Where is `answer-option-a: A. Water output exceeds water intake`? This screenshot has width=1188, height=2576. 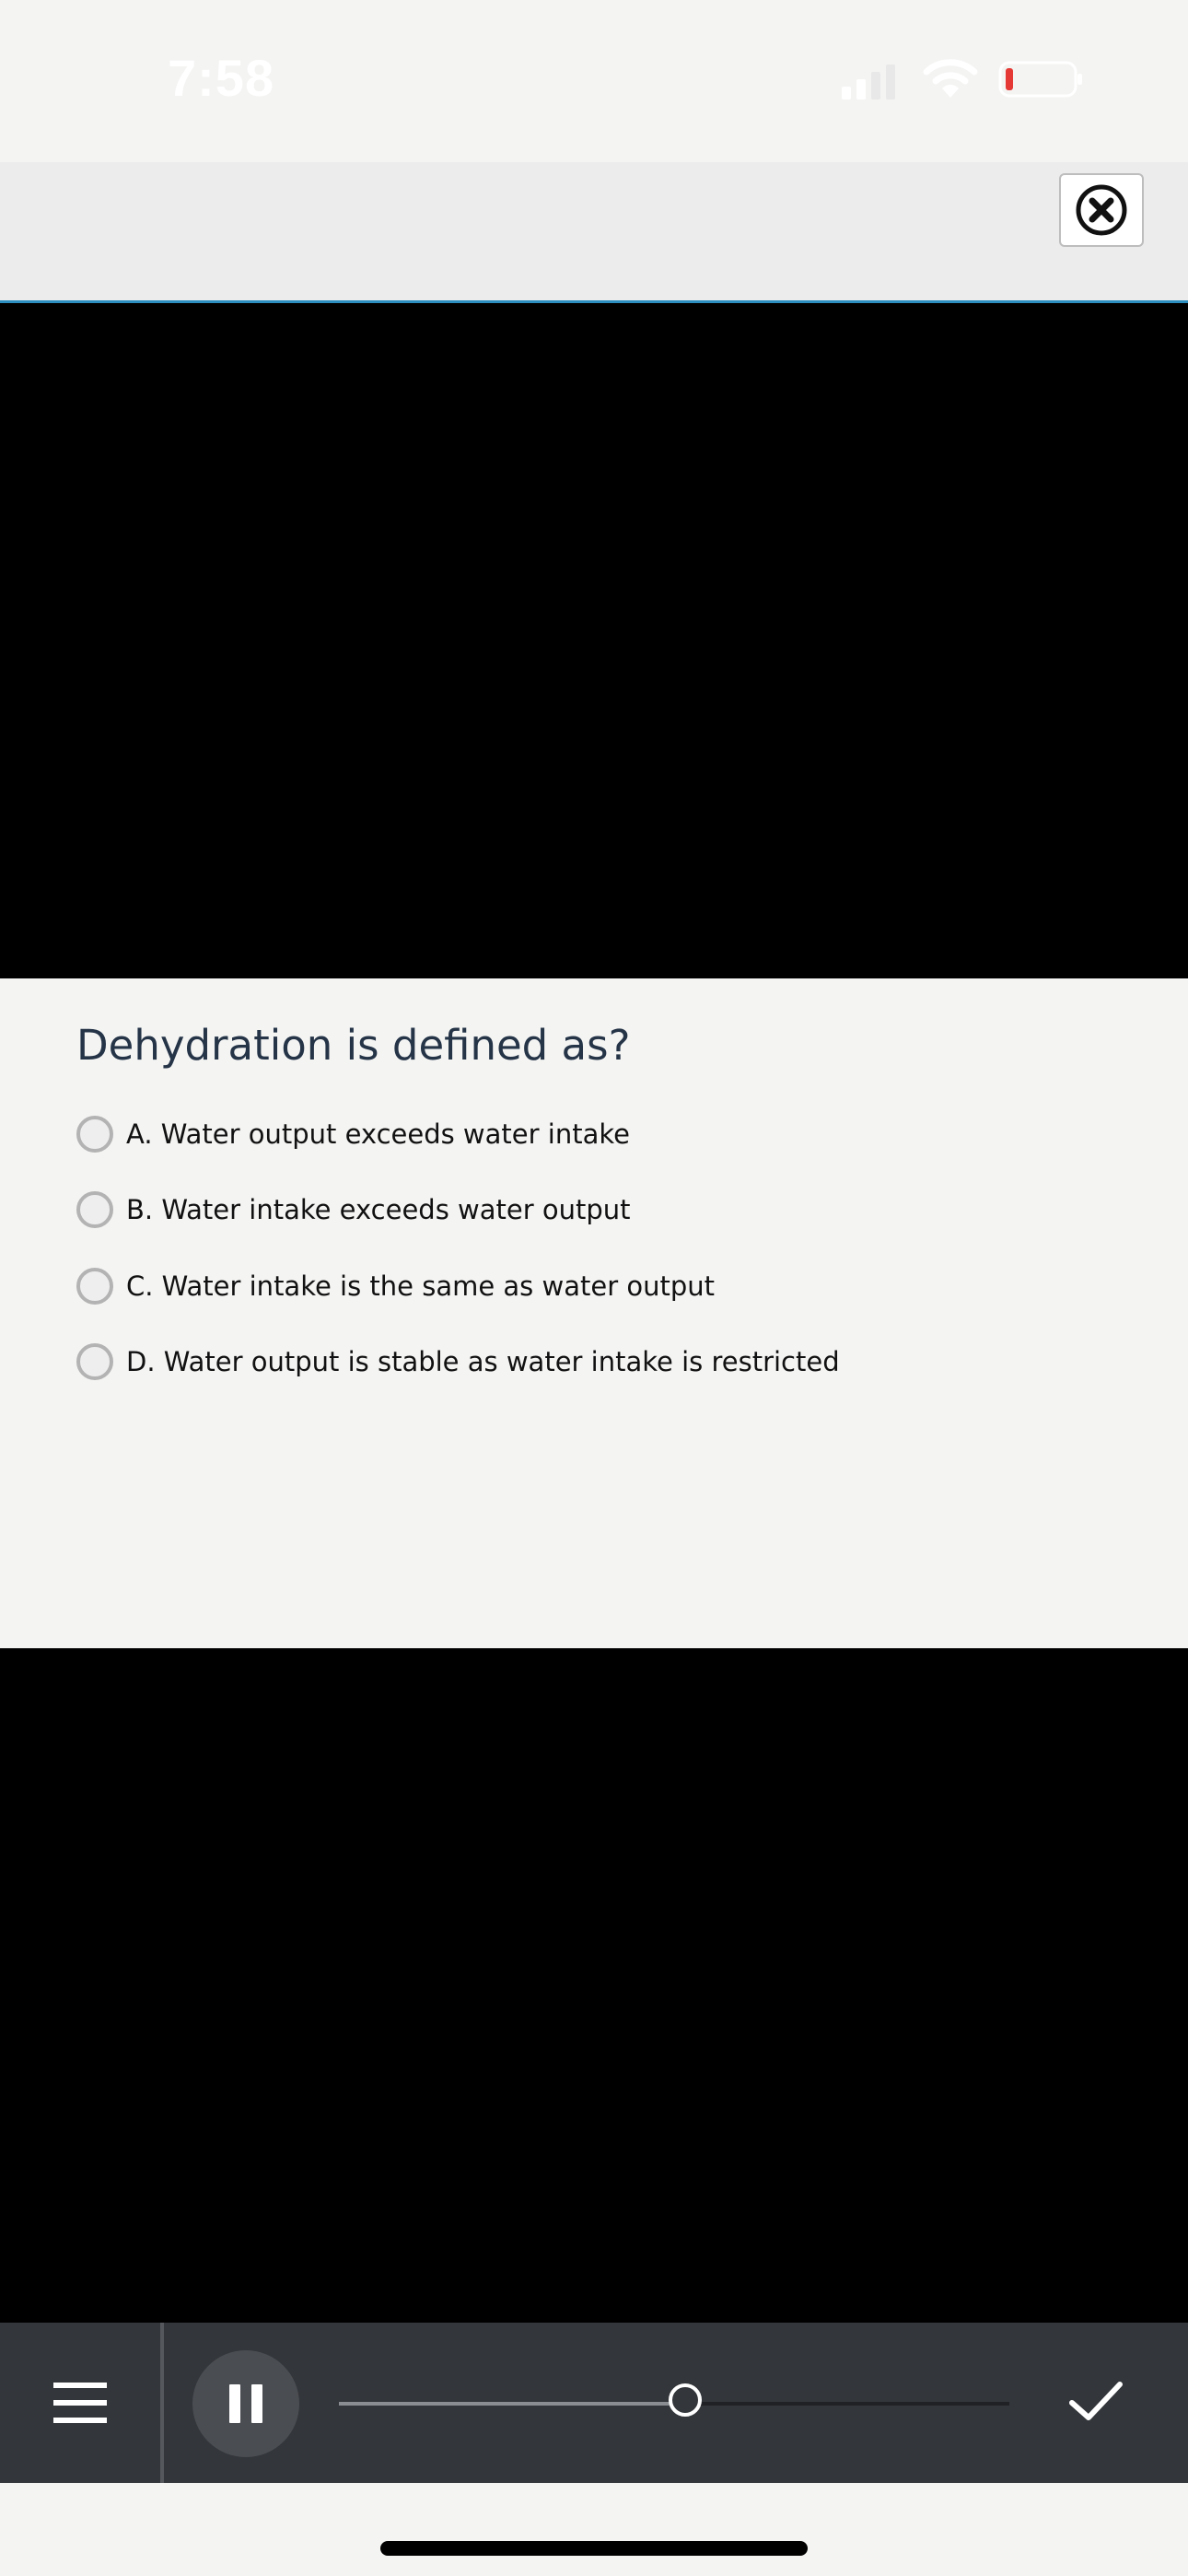
answer-option-a: A. Water output exceeds water intake is located at coordinates (353, 1134).